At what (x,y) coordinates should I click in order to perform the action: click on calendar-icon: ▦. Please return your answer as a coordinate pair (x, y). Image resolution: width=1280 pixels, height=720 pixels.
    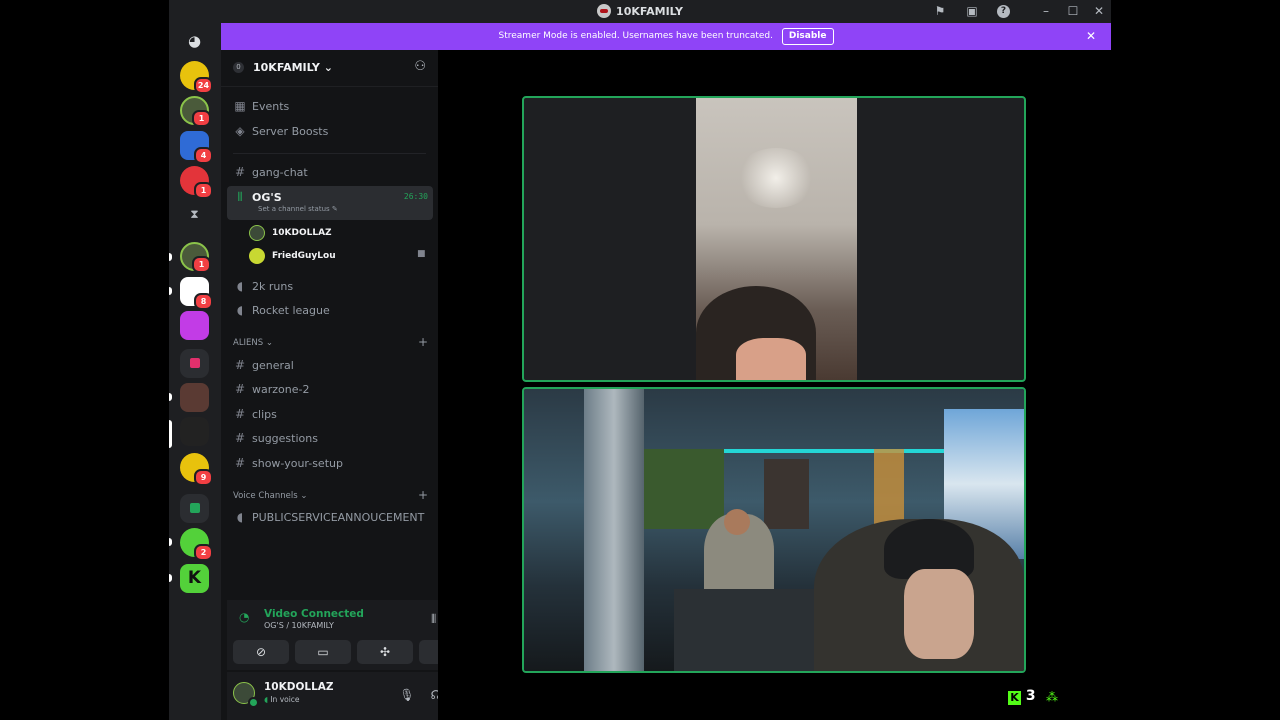
    Looking at the image, I should click on (240, 106).